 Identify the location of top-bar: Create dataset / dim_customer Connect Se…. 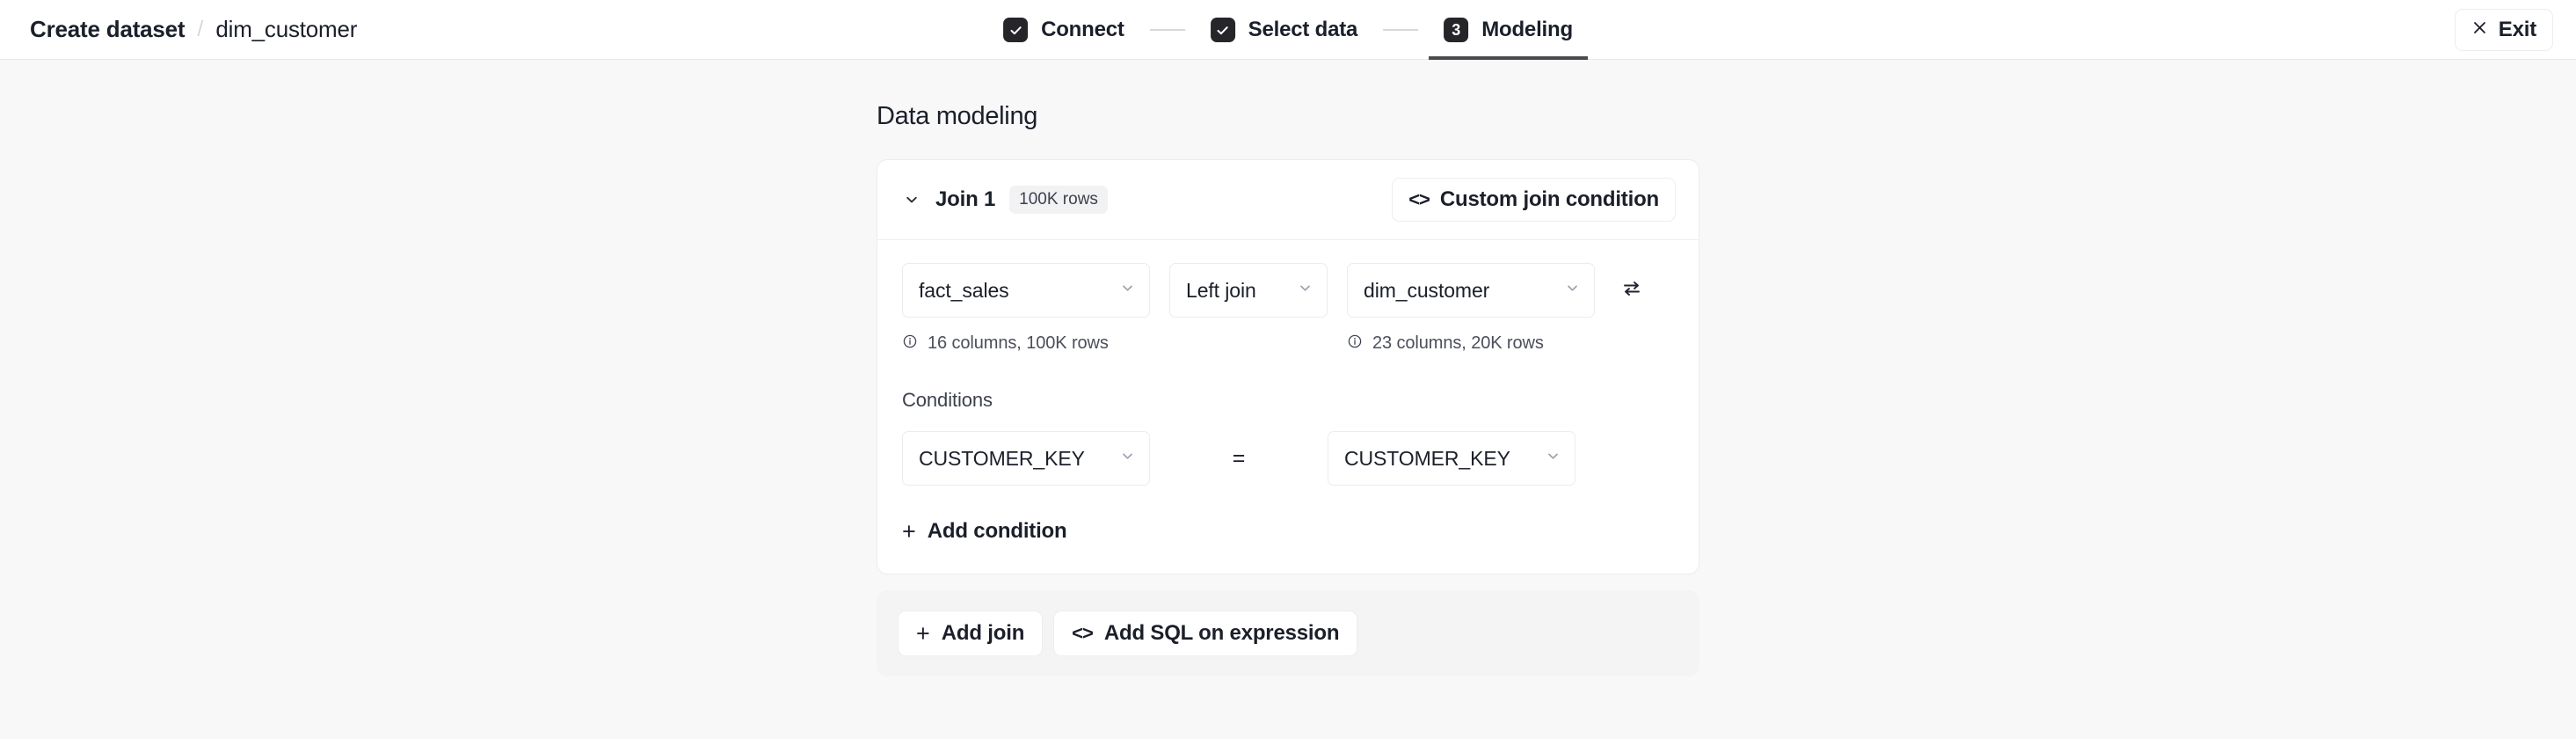
(1288, 30).